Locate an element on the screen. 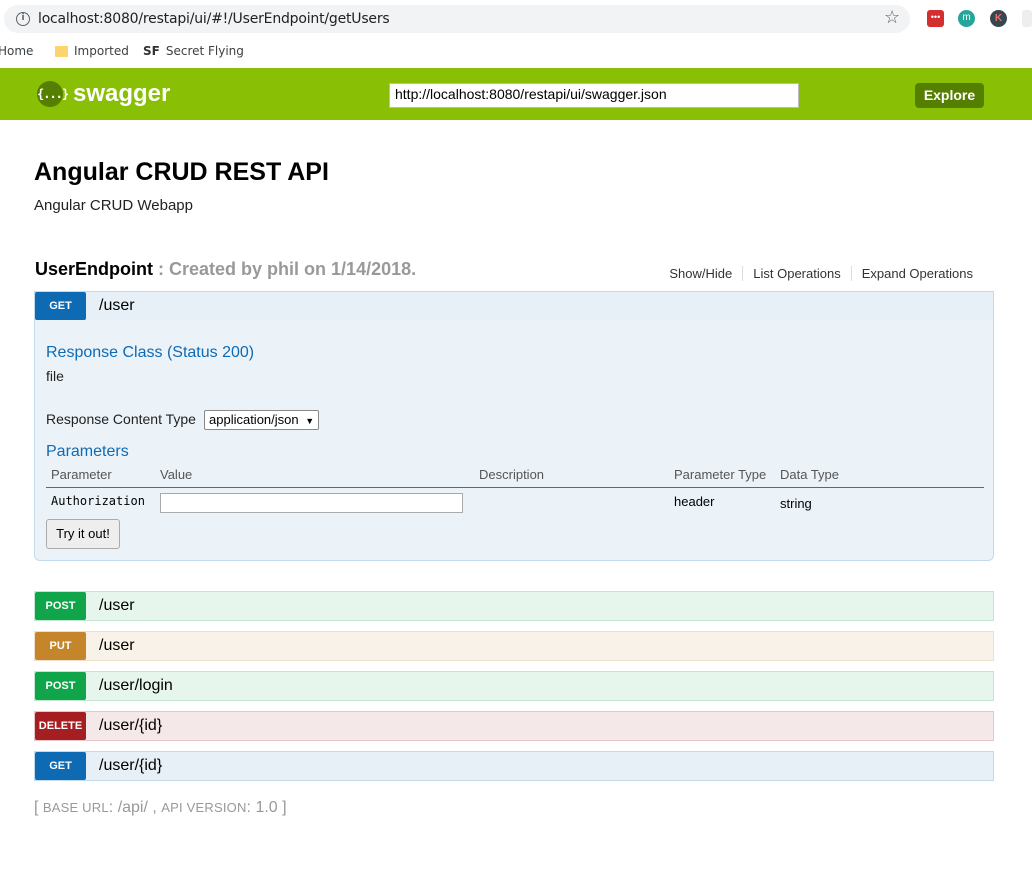 Image resolution: width=1032 pixels, height=881 pixels. parameters-heading: Parameters is located at coordinates (87, 451).